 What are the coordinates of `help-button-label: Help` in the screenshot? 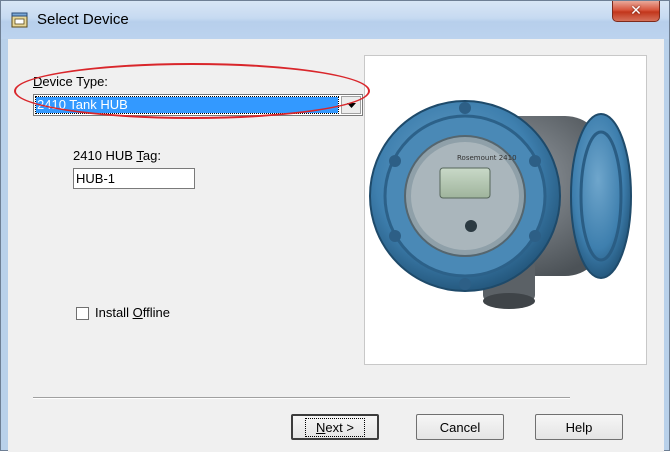 It's located at (579, 427).